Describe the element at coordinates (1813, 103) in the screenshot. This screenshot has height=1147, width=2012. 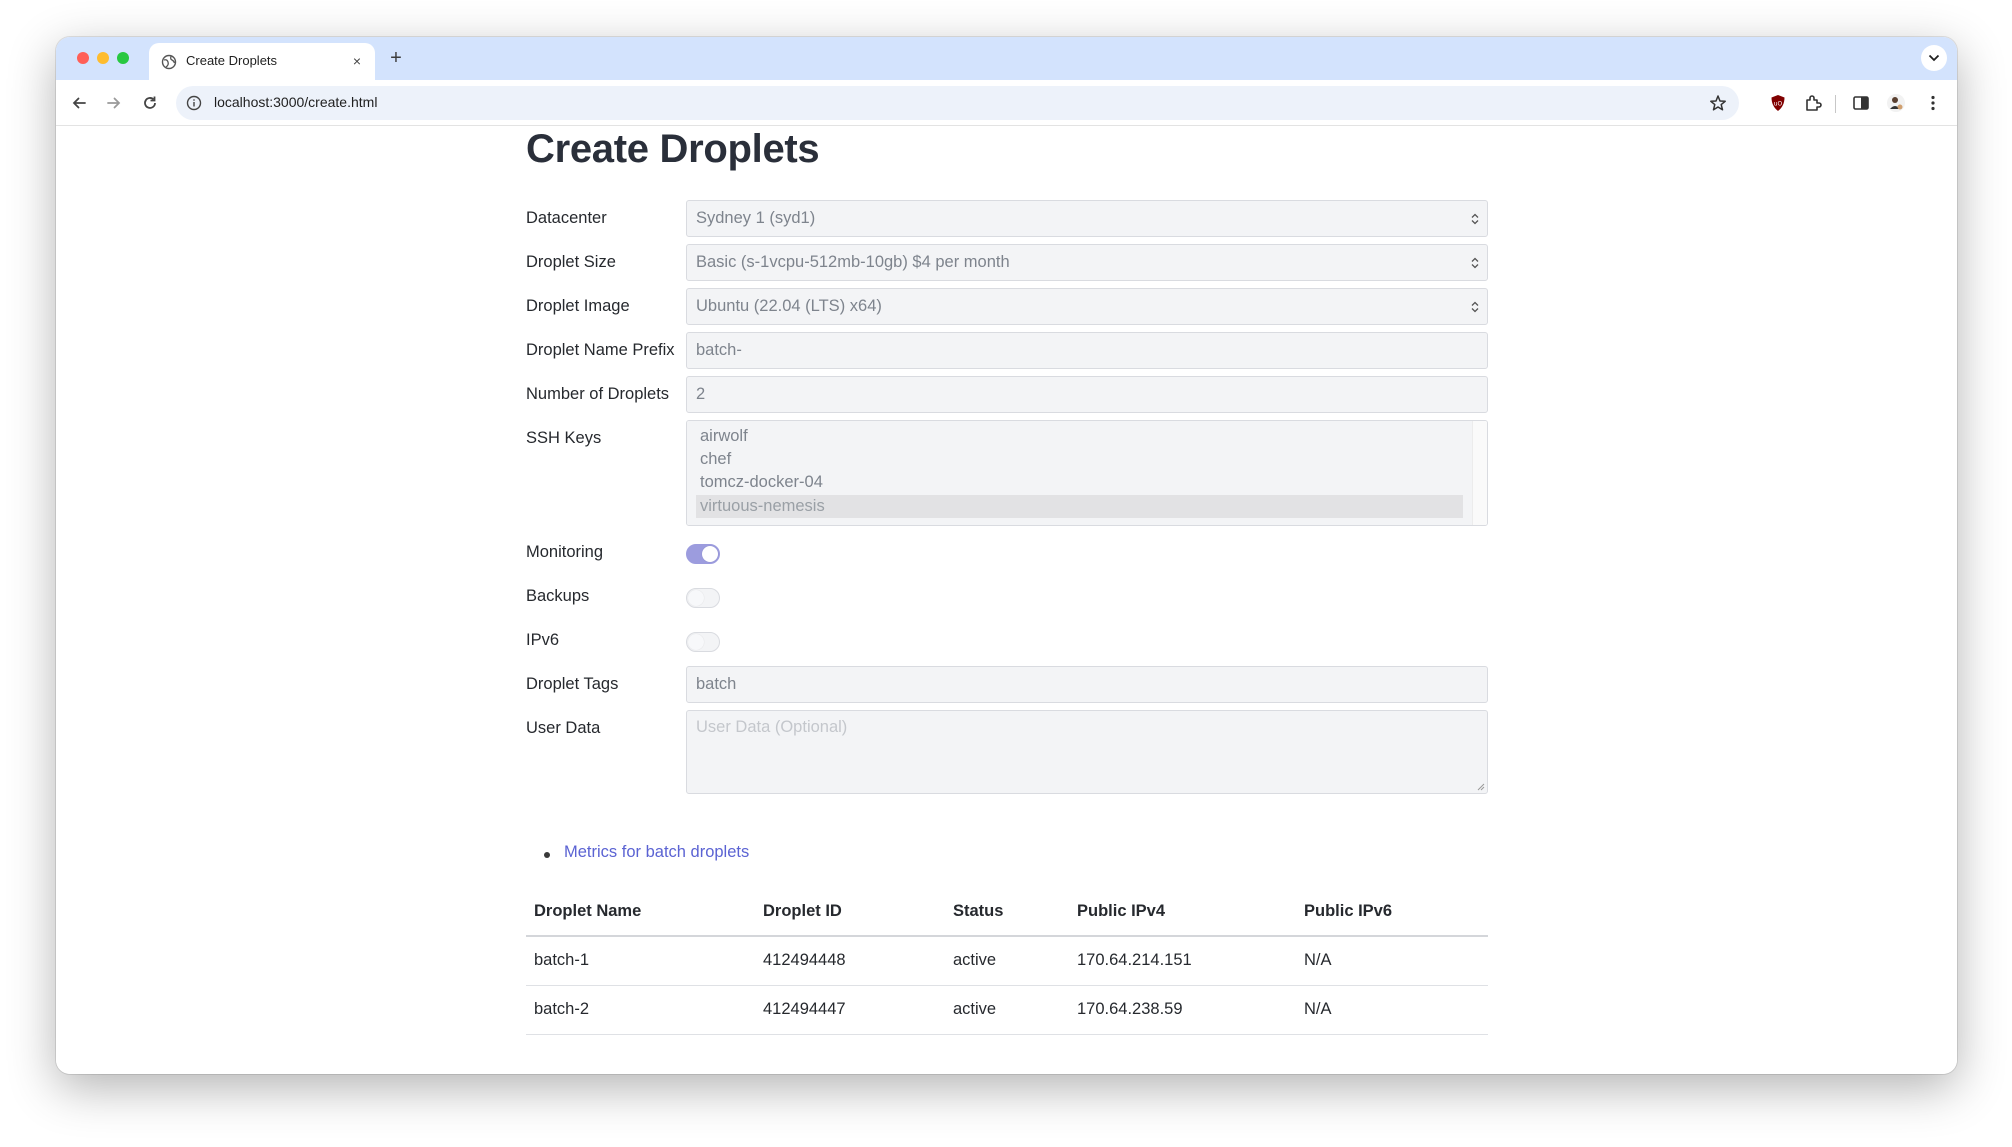
I see `extensions-puzzle-icon` at that location.